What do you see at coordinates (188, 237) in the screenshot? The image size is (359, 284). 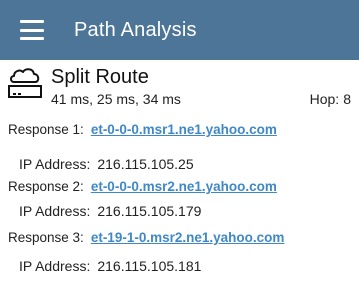 I see `response-host-link: et-19-1-0.msr2.ne1.yahoo.com` at bounding box center [188, 237].